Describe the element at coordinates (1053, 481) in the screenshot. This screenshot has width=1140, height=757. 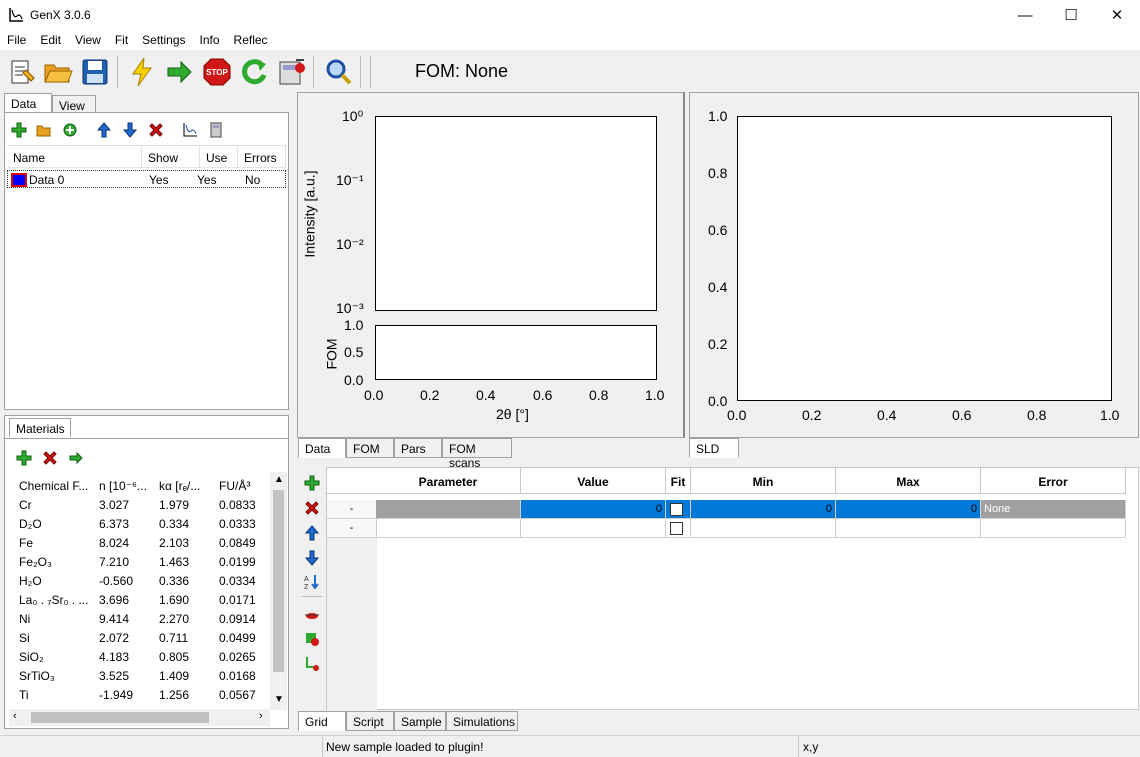
I see `column-header-error: Error` at that location.